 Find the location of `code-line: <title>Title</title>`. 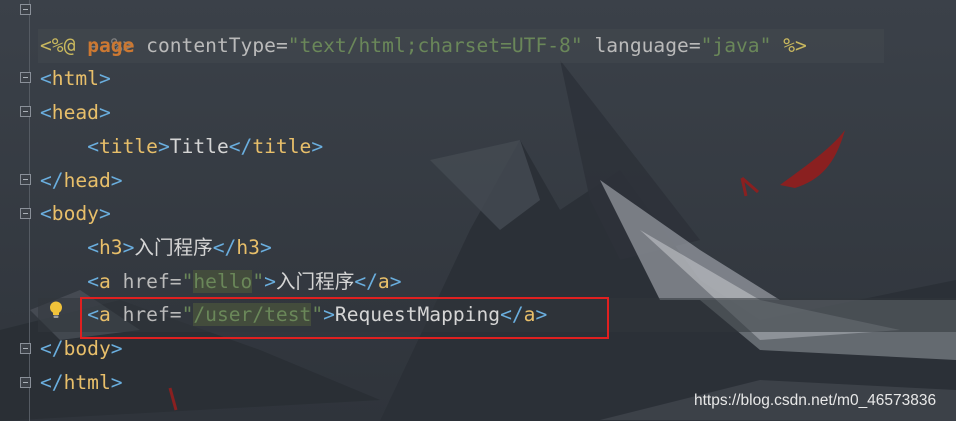

code-line: <title>Title</title> is located at coordinates (205, 146).